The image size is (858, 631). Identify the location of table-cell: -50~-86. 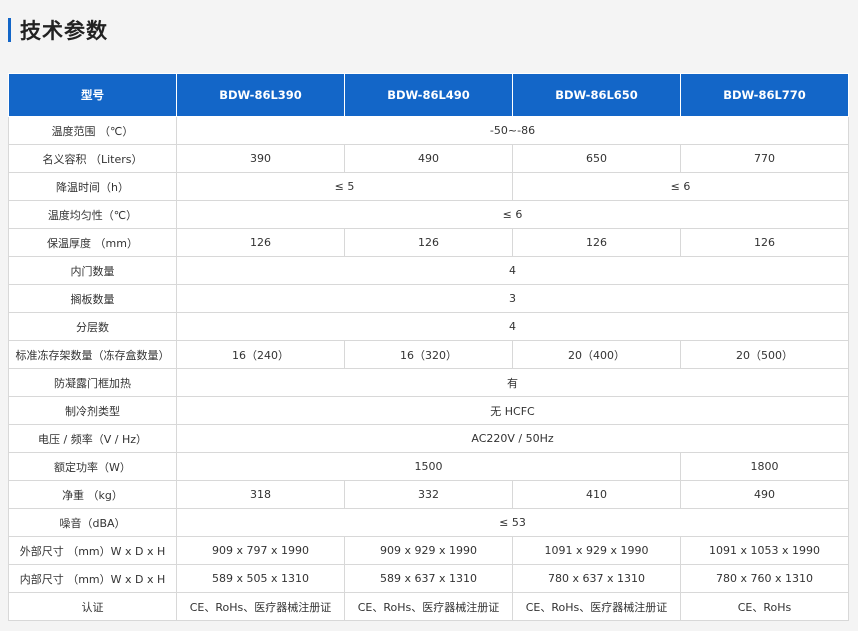
(512, 130).